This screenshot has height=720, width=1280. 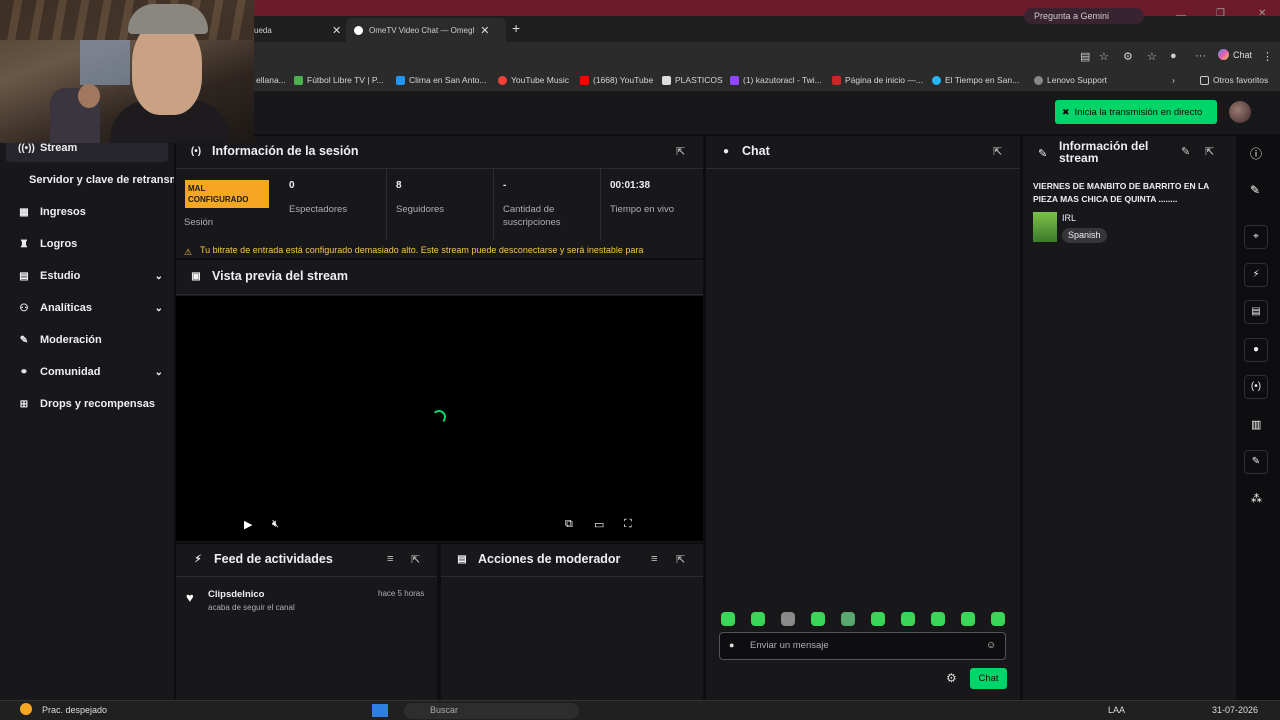 I want to click on bookmark: PLASTICOS, so click(x=692, y=80).